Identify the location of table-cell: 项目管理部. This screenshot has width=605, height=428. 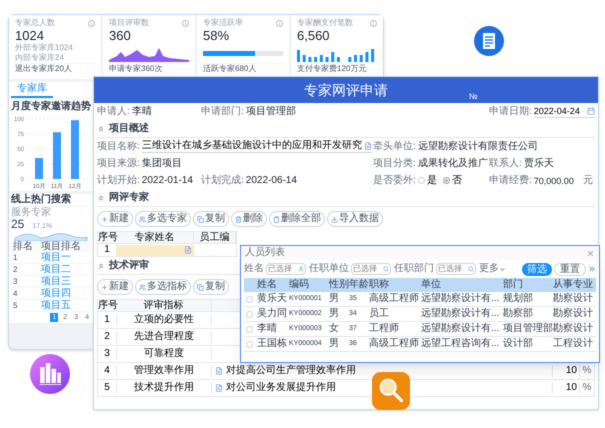
(527, 329).